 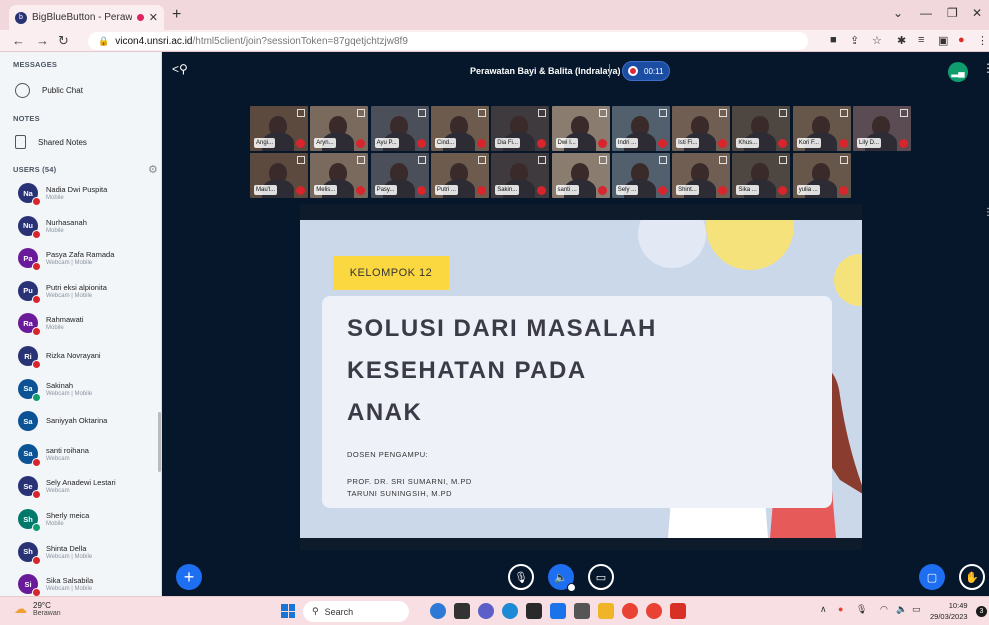 What do you see at coordinates (884, 609) in the screenshot?
I see `wifi-icon: ◠` at bounding box center [884, 609].